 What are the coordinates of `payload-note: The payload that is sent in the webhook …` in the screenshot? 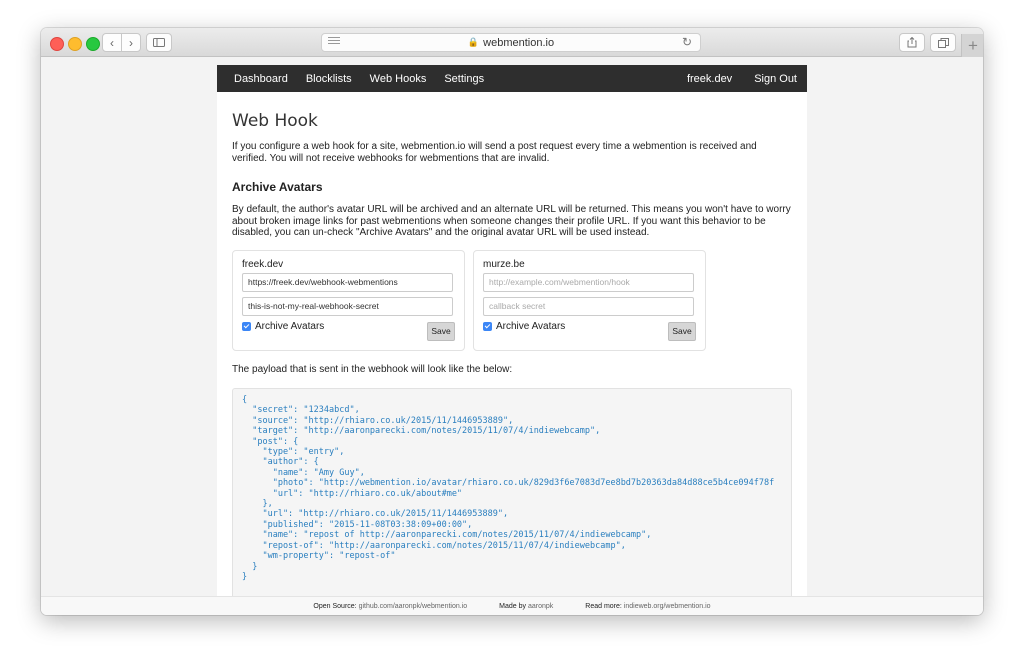 It's located at (372, 369).